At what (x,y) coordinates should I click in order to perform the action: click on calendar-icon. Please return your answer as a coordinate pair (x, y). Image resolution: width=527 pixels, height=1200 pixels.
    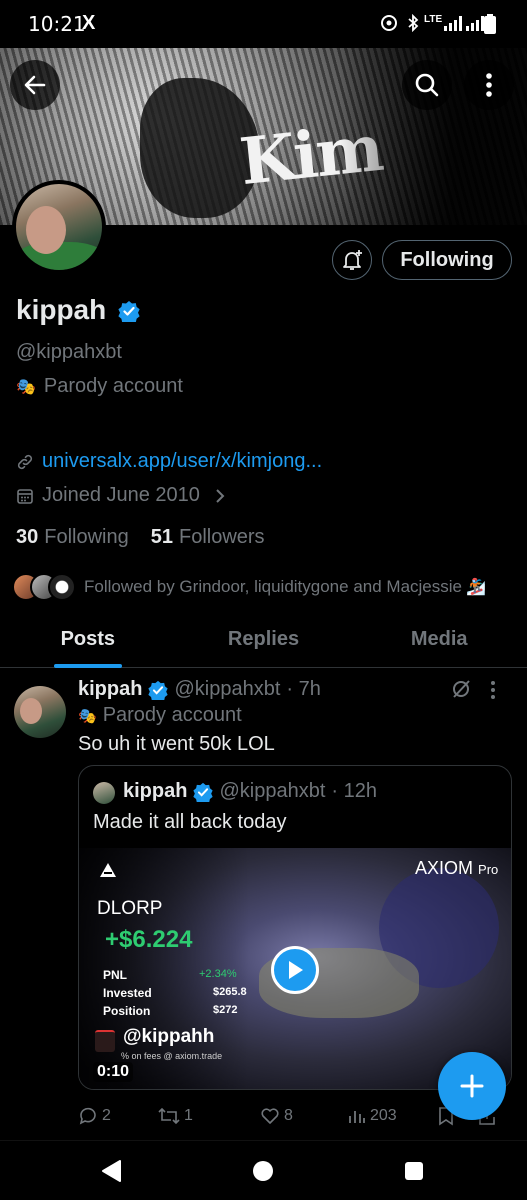
    Looking at the image, I should click on (25, 496).